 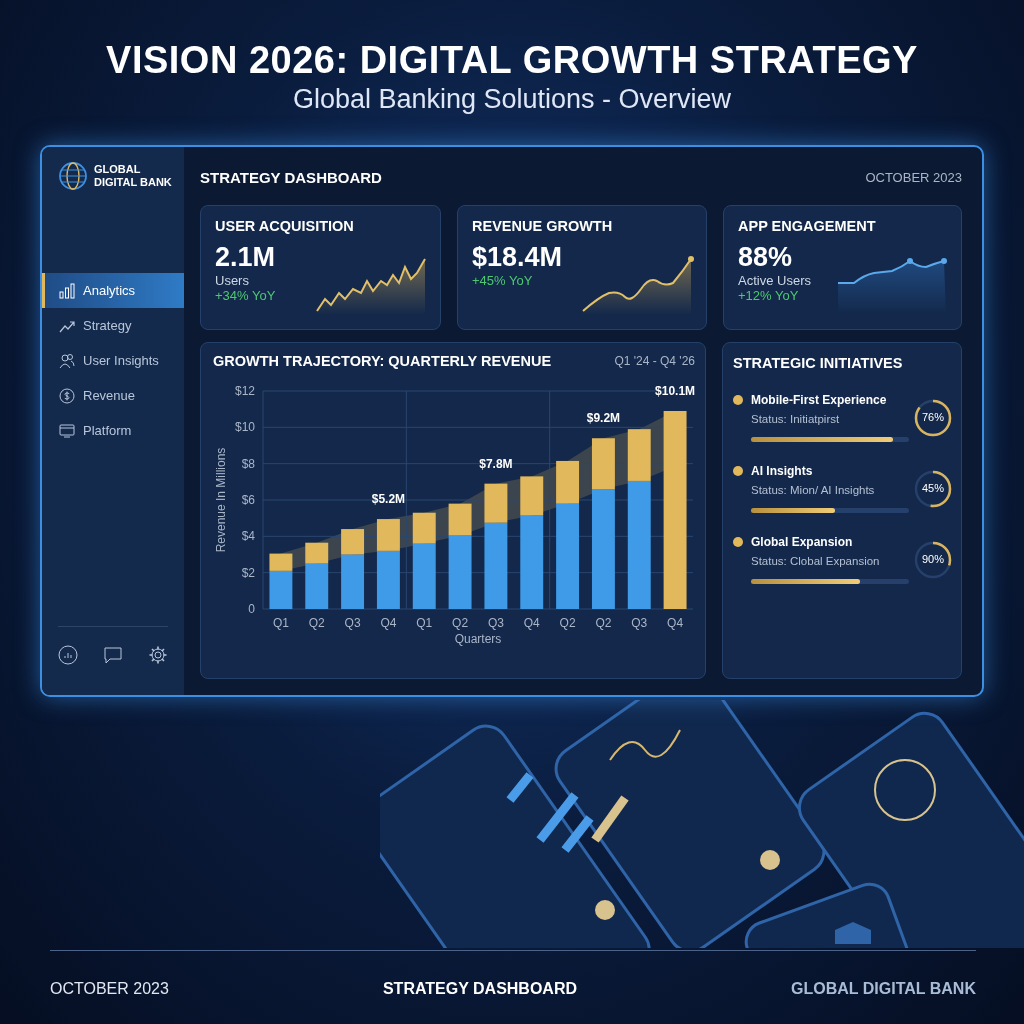 What do you see at coordinates (109, 988) in the screenshot?
I see `footer-date: OCTOBER 2023` at bounding box center [109, 988].